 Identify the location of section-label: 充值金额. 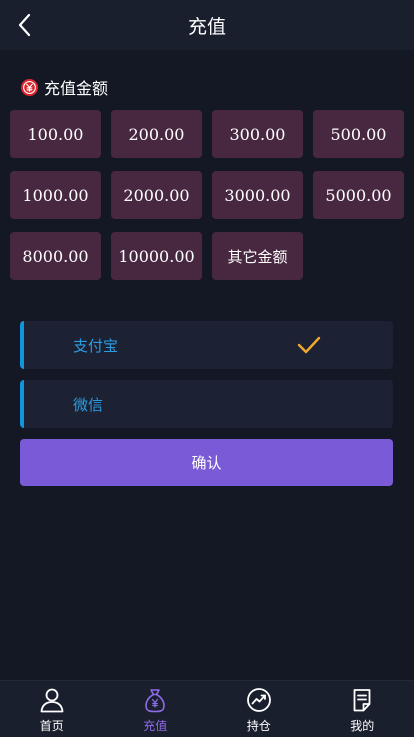
(76, 88).